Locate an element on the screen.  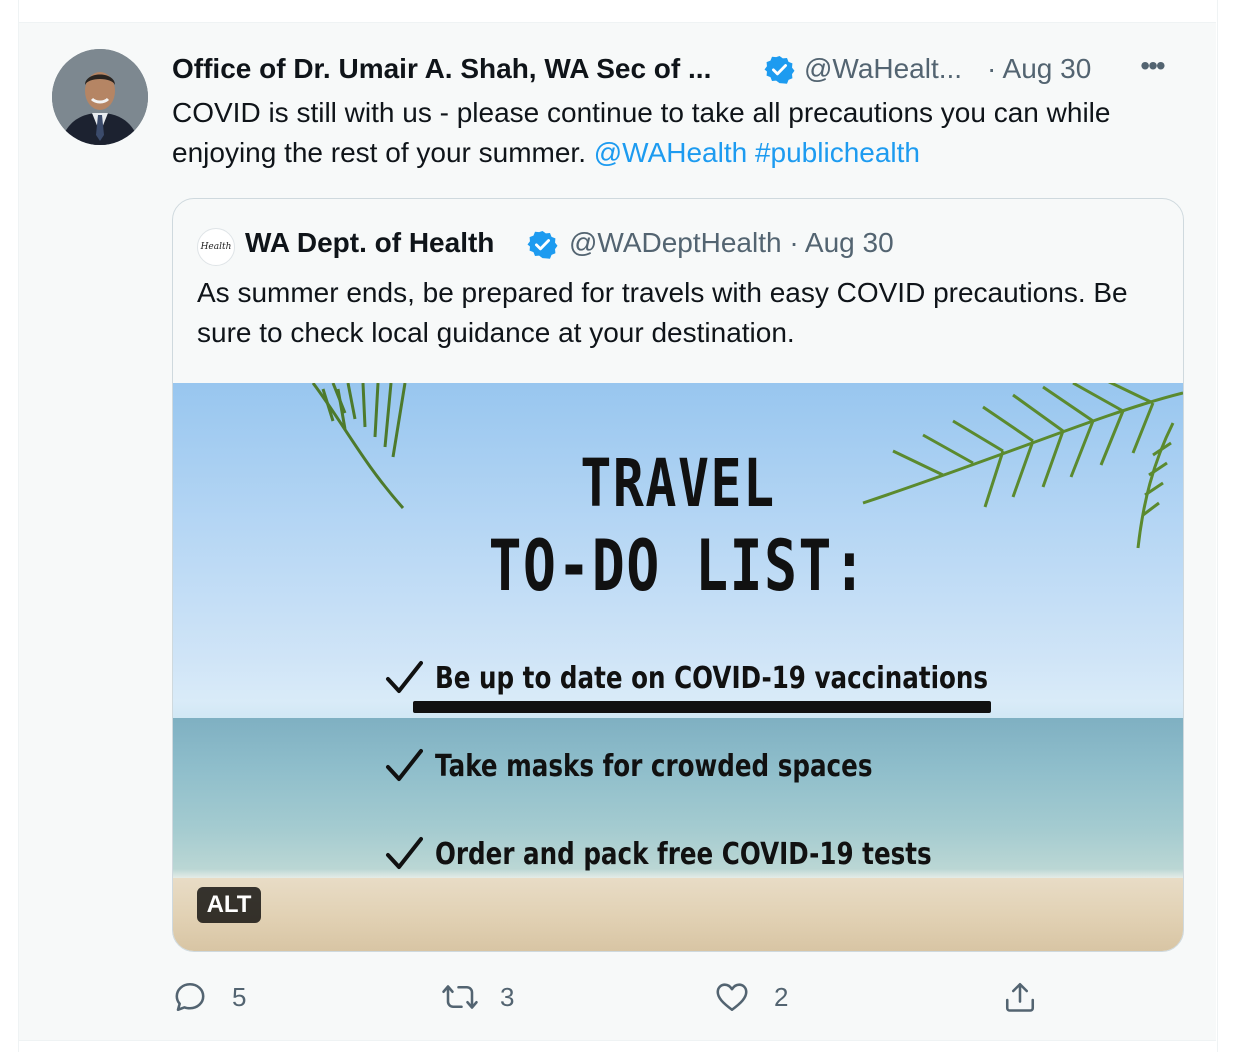
reply-count: 5 is located at coordinates (239, 997).